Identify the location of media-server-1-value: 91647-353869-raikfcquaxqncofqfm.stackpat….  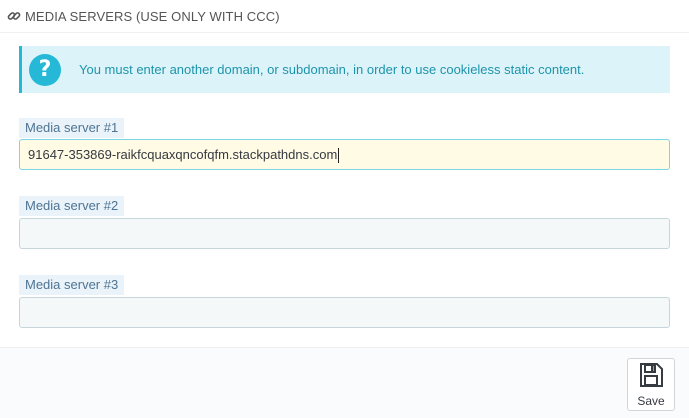
(183, 154).